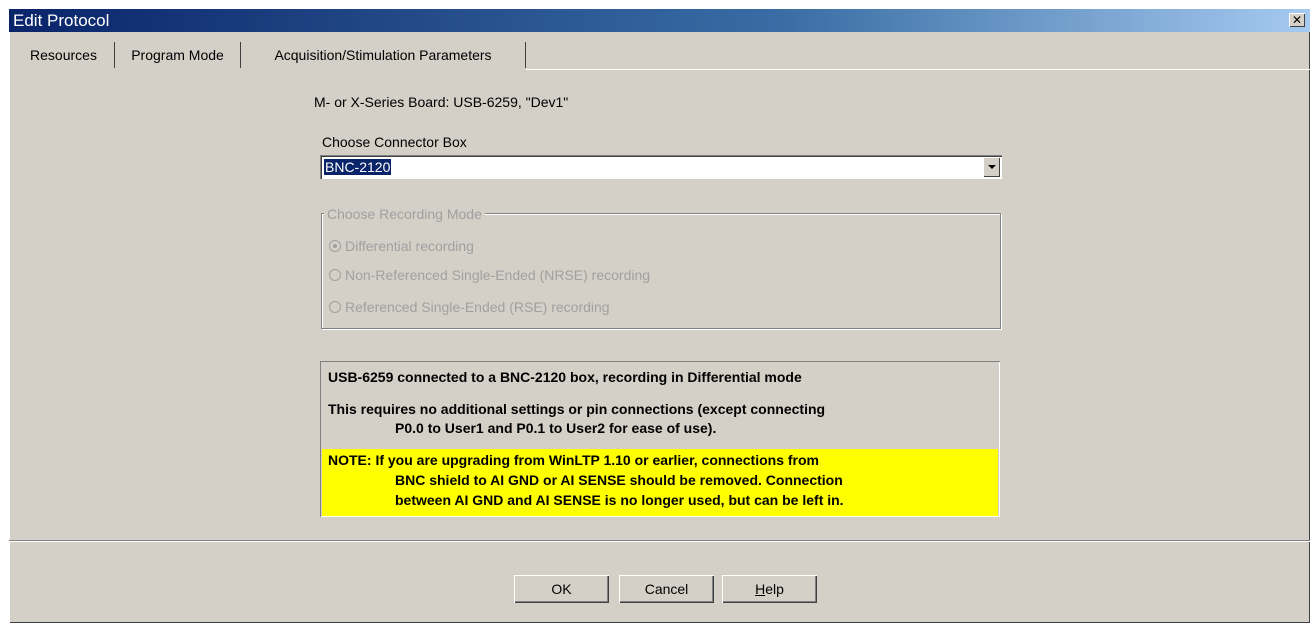  Describe the element at coordinates (918, 69) in the screenshot. I see `tab-divider` at that location.